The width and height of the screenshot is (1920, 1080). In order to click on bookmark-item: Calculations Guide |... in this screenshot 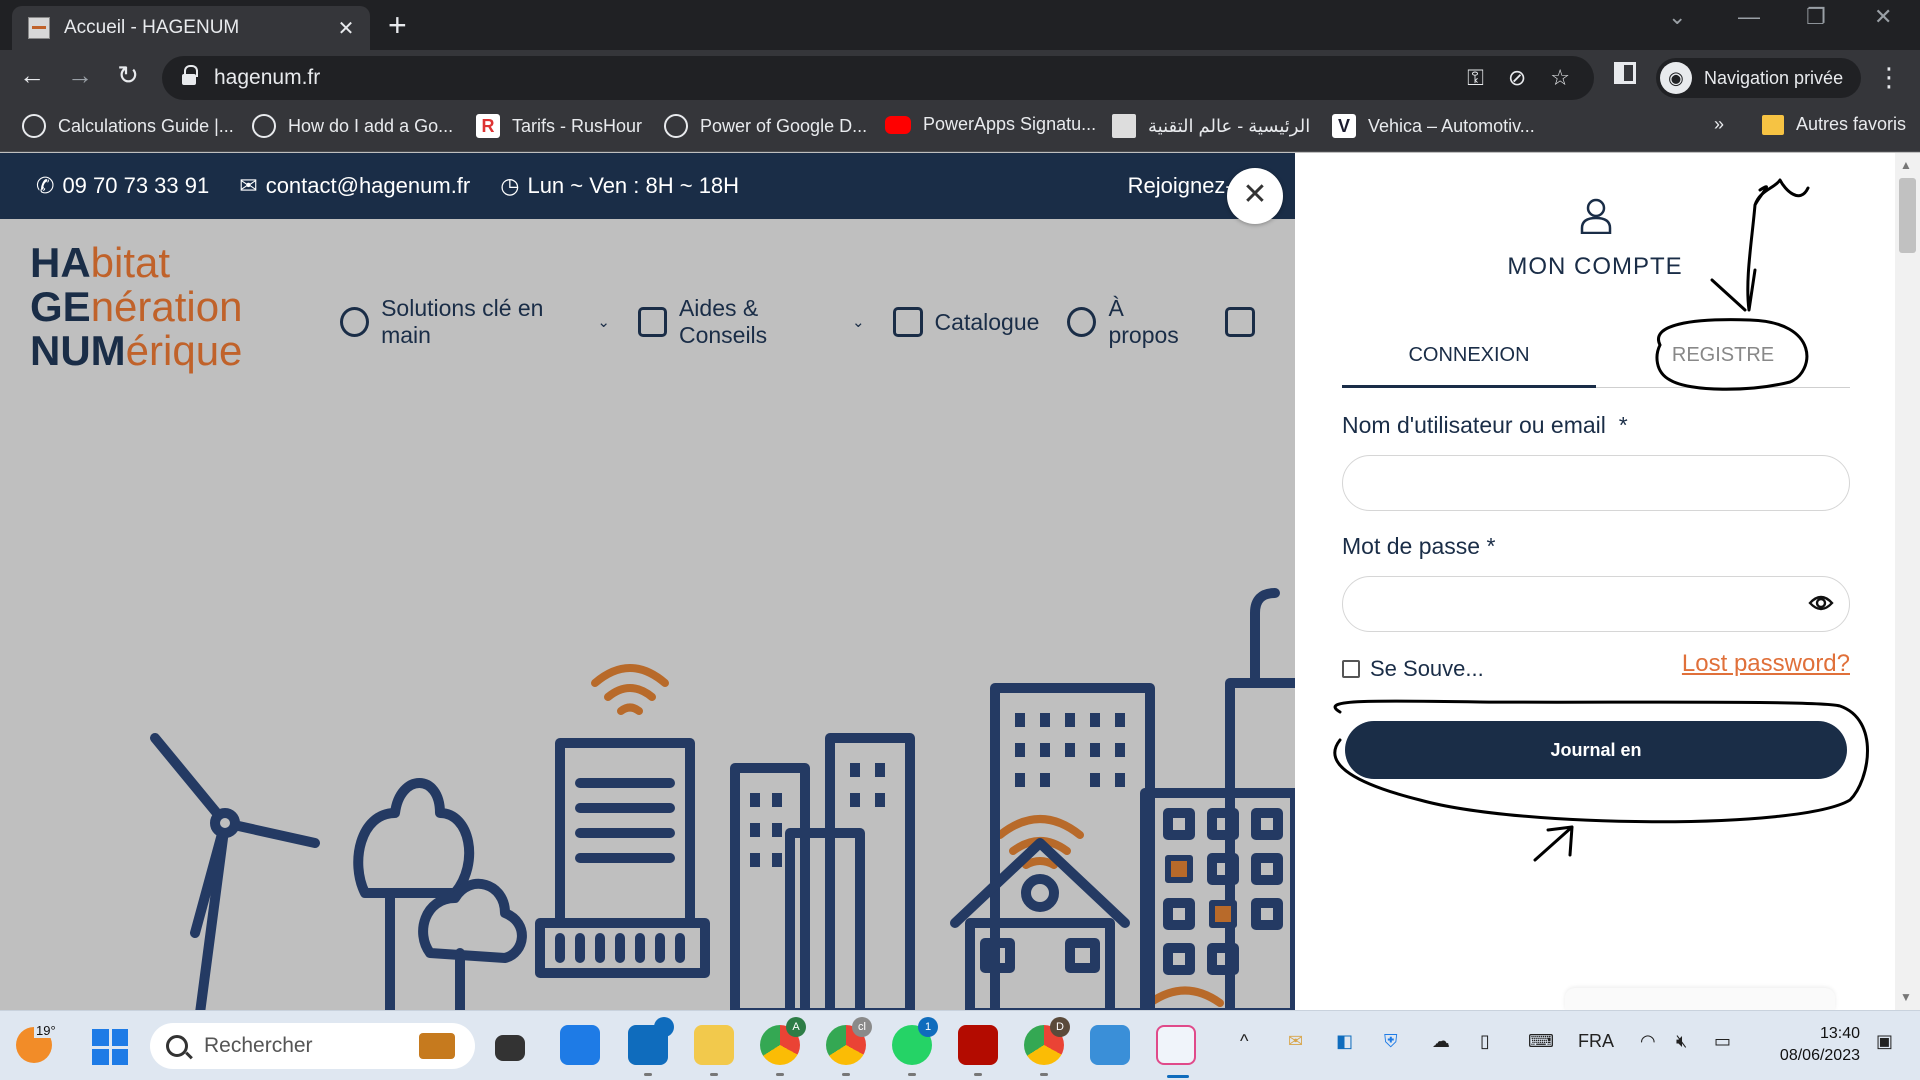, I will do `click(128, 126)`.